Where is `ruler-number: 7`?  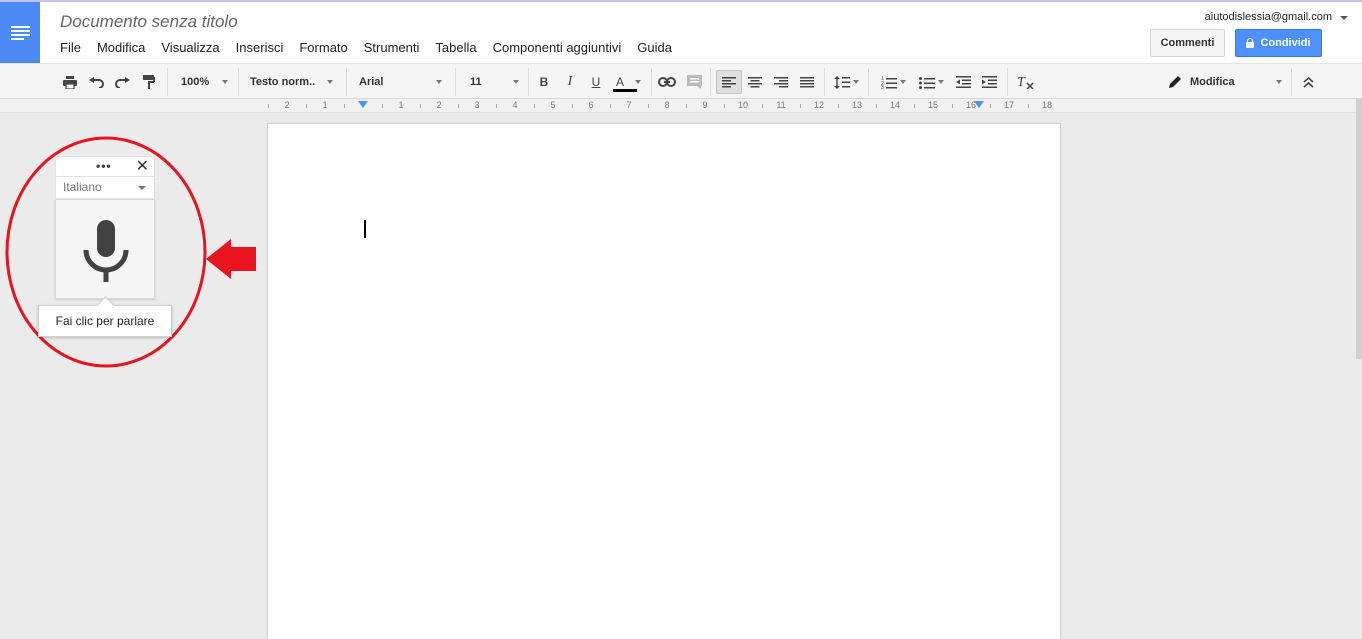 ruler-number: 7 is located at coordinates (629, 105).